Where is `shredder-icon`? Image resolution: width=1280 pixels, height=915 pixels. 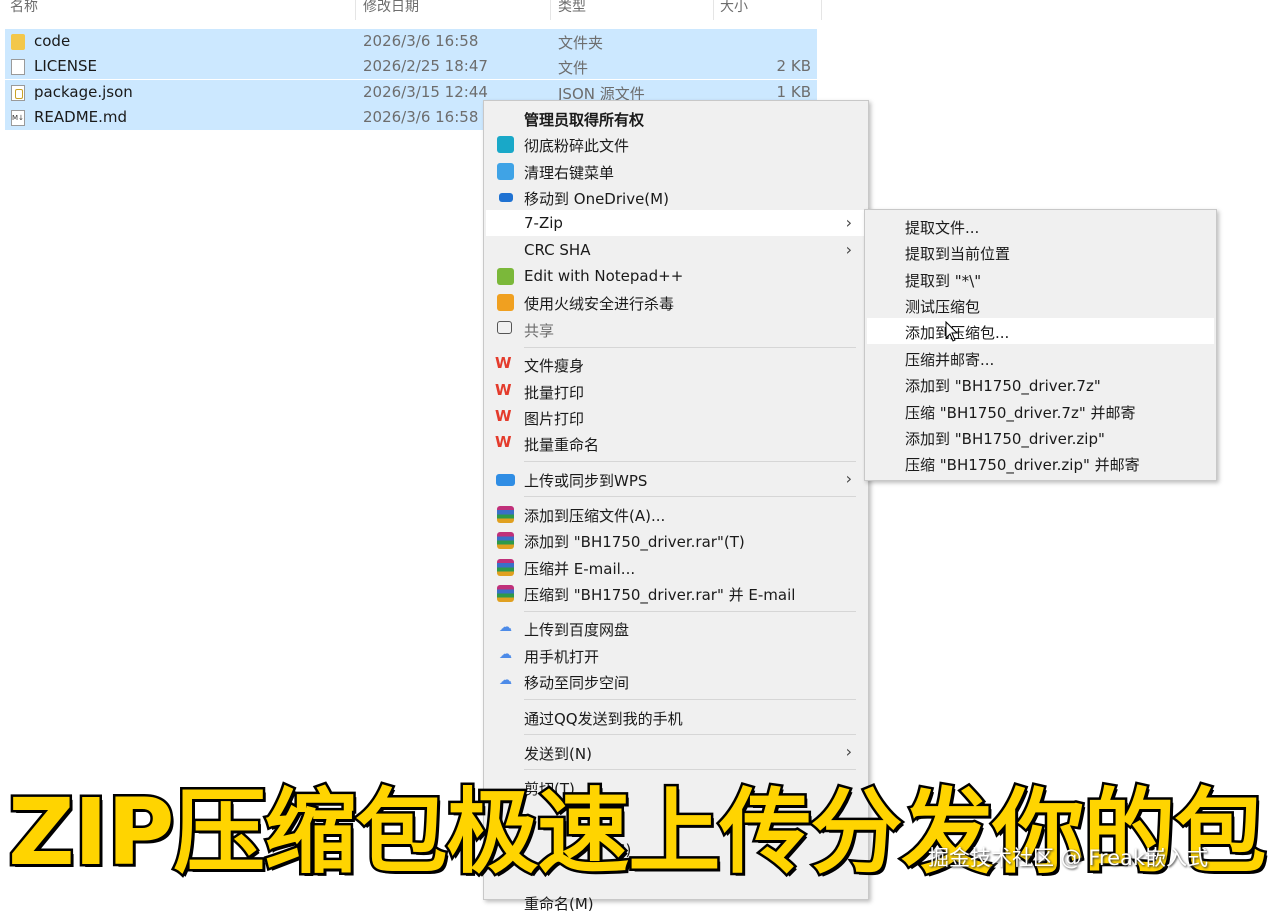
shredder-icon is located at coordinates (505, 144).